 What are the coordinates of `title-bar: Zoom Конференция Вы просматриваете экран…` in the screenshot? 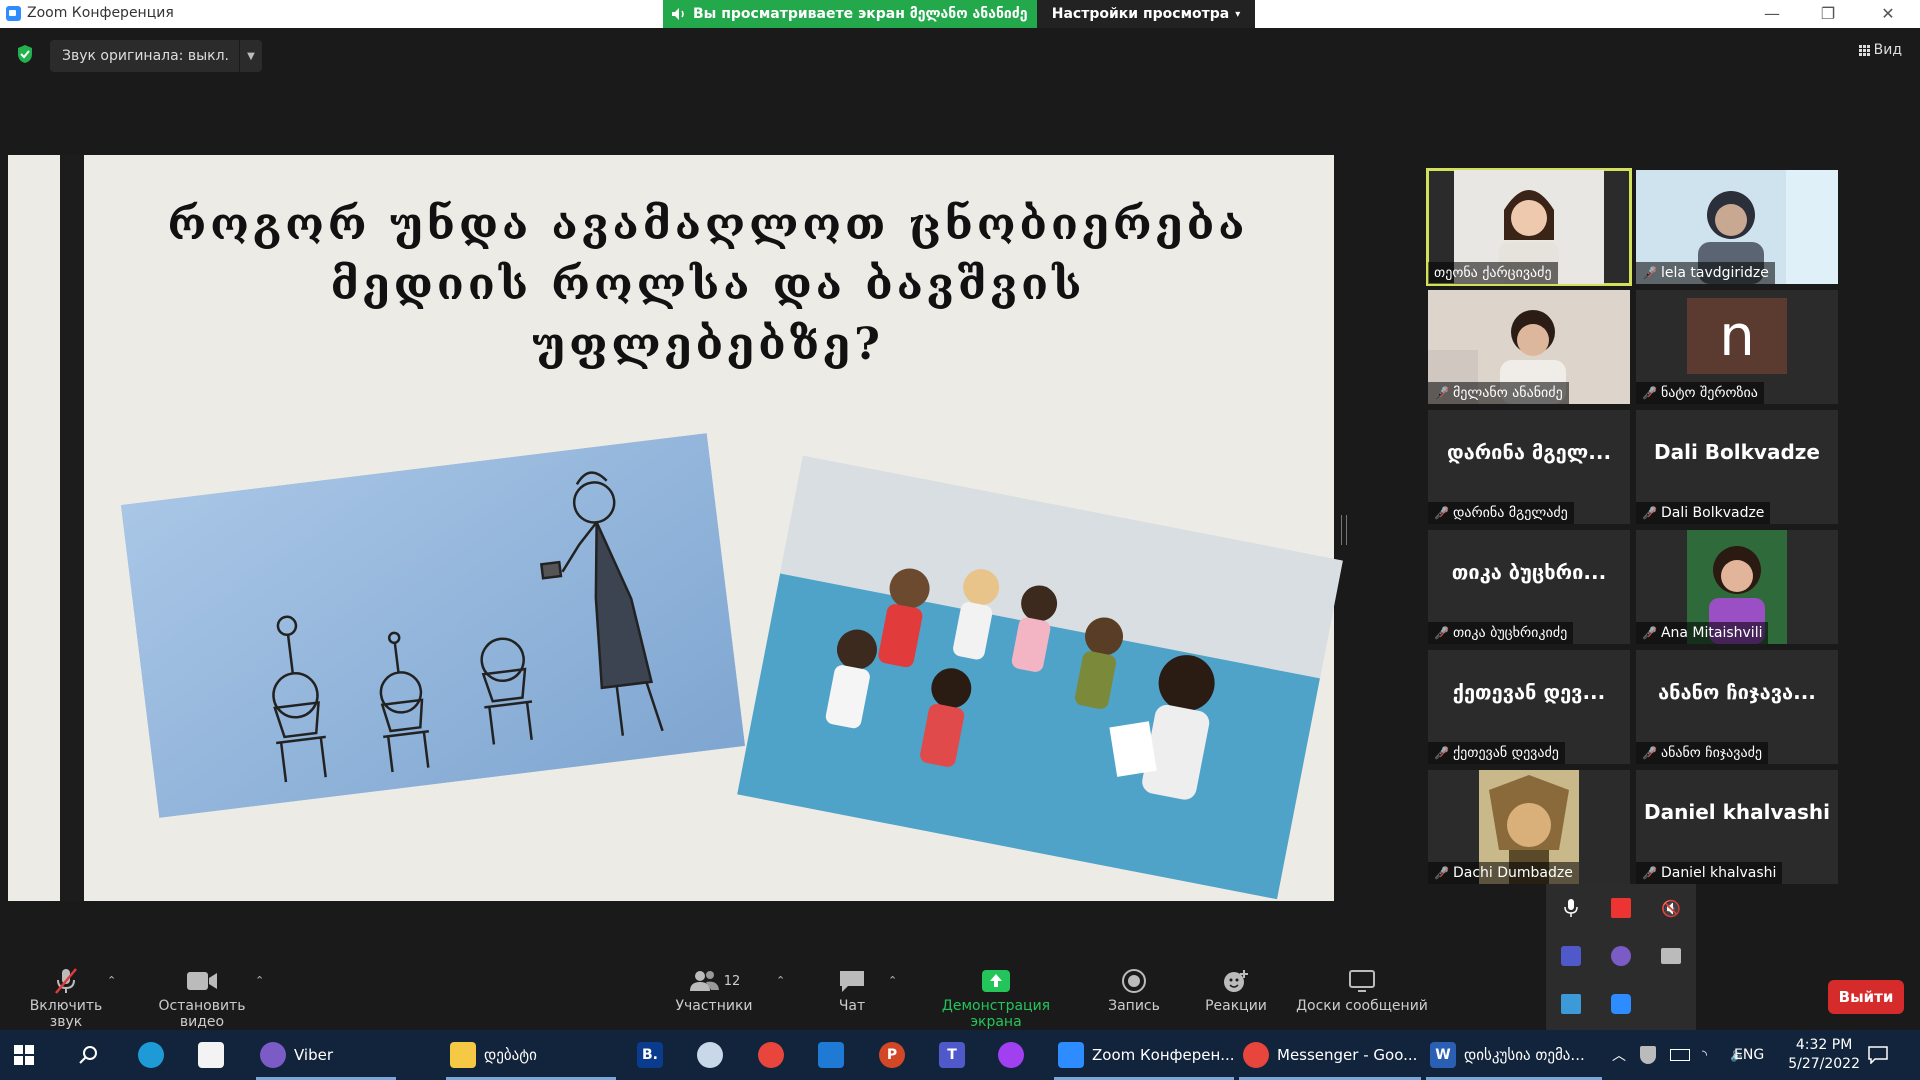 It's located at (960, 14).